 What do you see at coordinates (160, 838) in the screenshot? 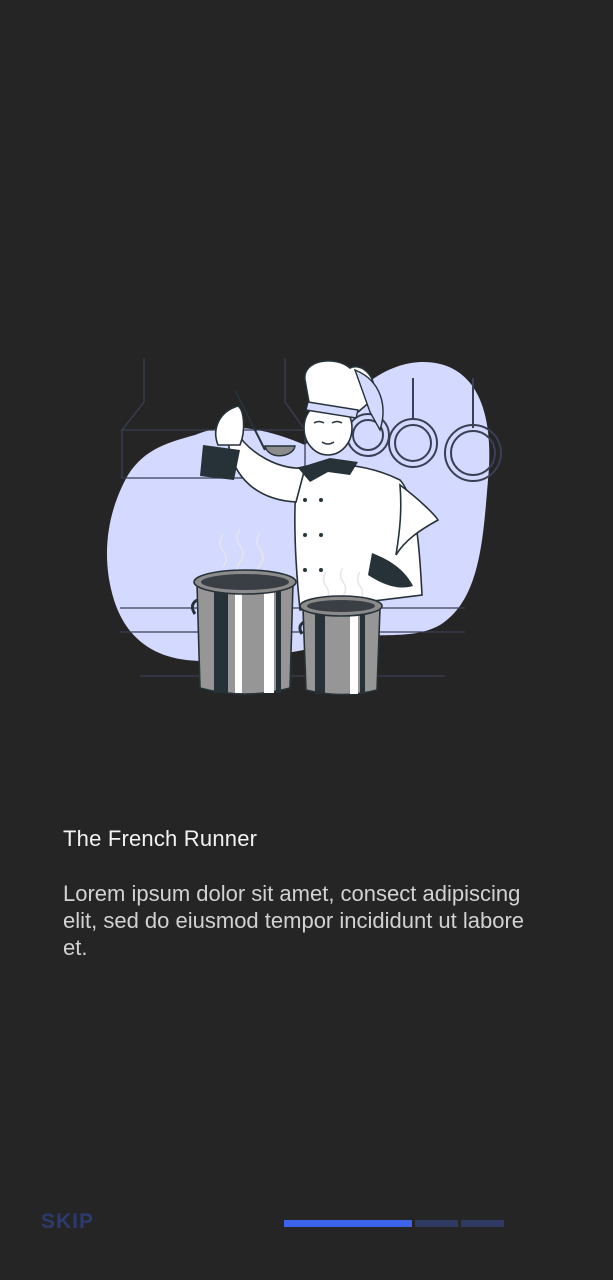
I see `onboarding-title: The French Runner` at bounding box center [160, 838].